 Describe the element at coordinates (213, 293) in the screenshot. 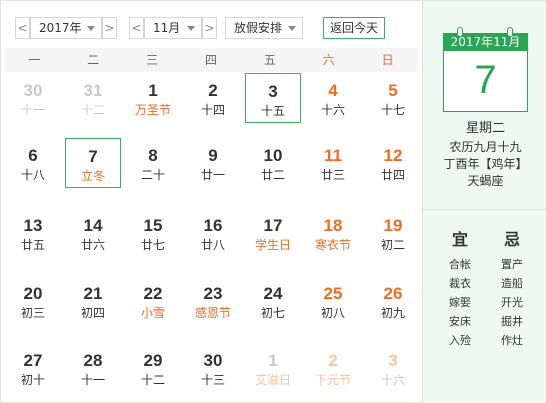

I see `date-number: 23` at that location.